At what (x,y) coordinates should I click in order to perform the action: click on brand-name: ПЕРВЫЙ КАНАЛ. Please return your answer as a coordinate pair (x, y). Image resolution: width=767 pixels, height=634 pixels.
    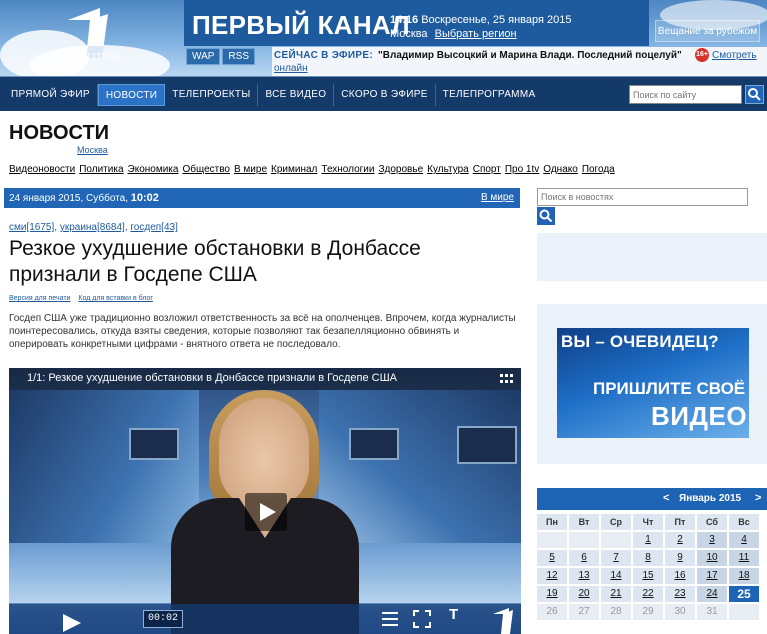
    Looking at the image, I should click on (301, 25).